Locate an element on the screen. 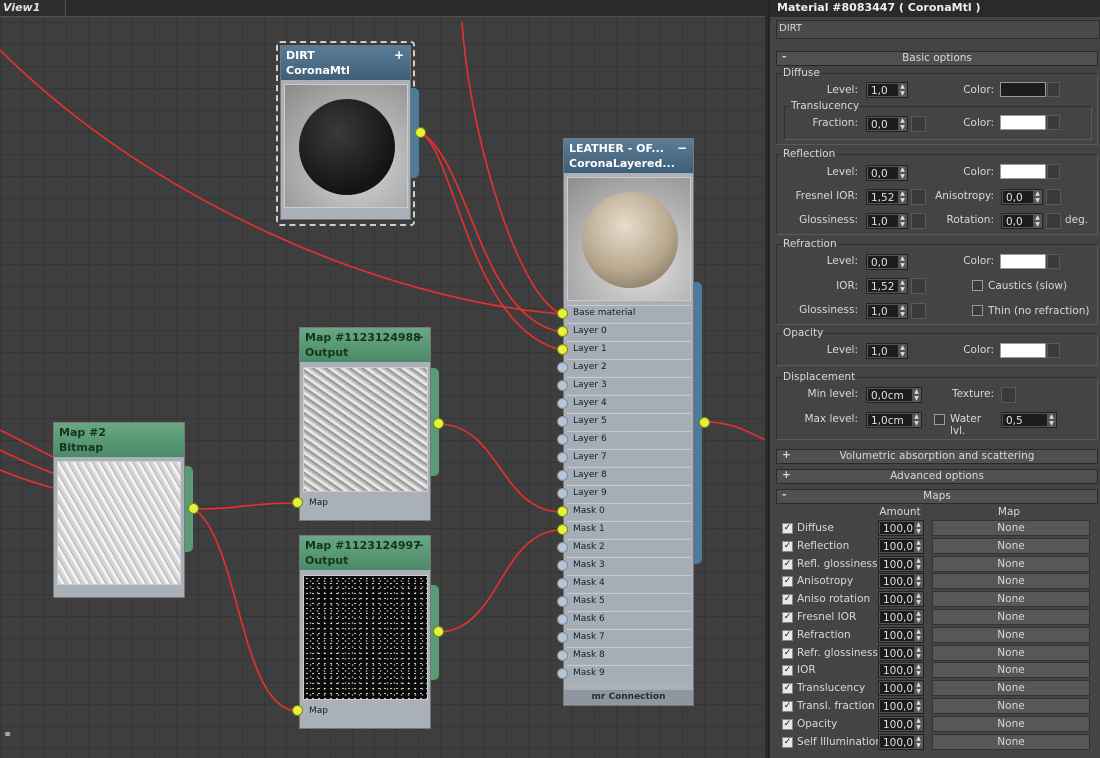  leather-slot-row: Layer 4 is located at coordinates (629, 403).